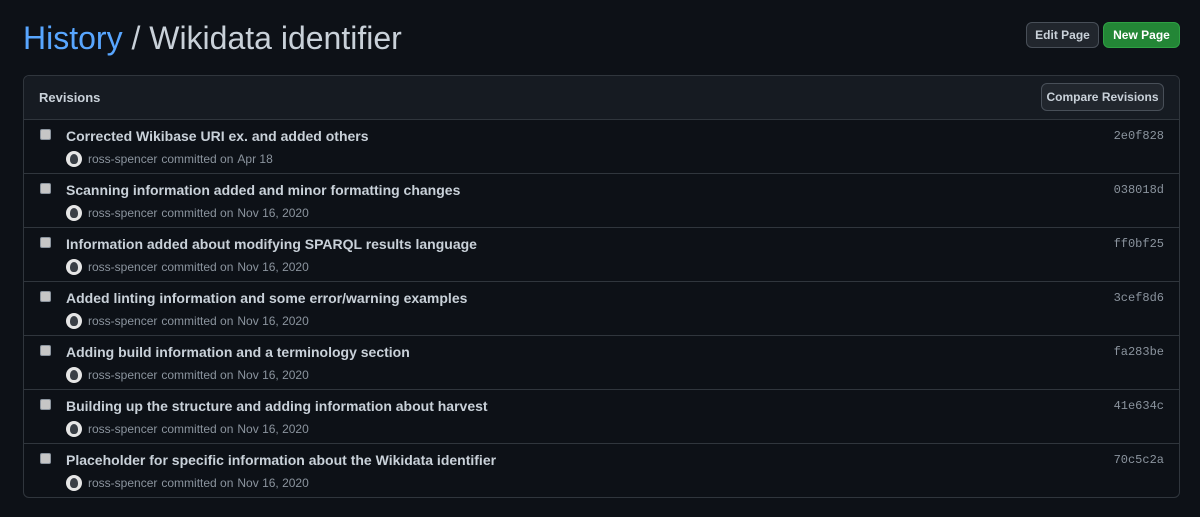 The image size is (1200, 517). I want to click on commit-sha-link: 038018d, so click(1139, 190).